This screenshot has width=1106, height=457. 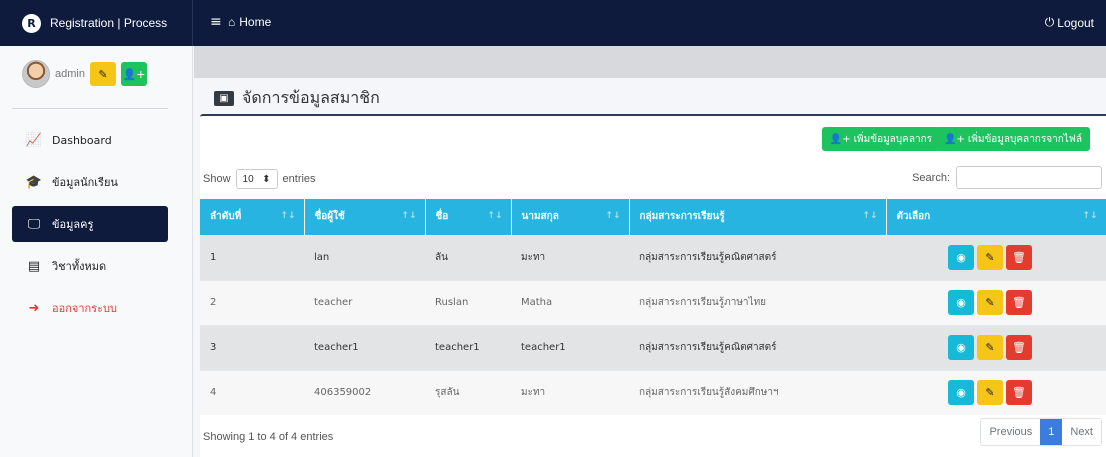 I want to click on home-link: ⌂ Home, so click(x=249, y=22).